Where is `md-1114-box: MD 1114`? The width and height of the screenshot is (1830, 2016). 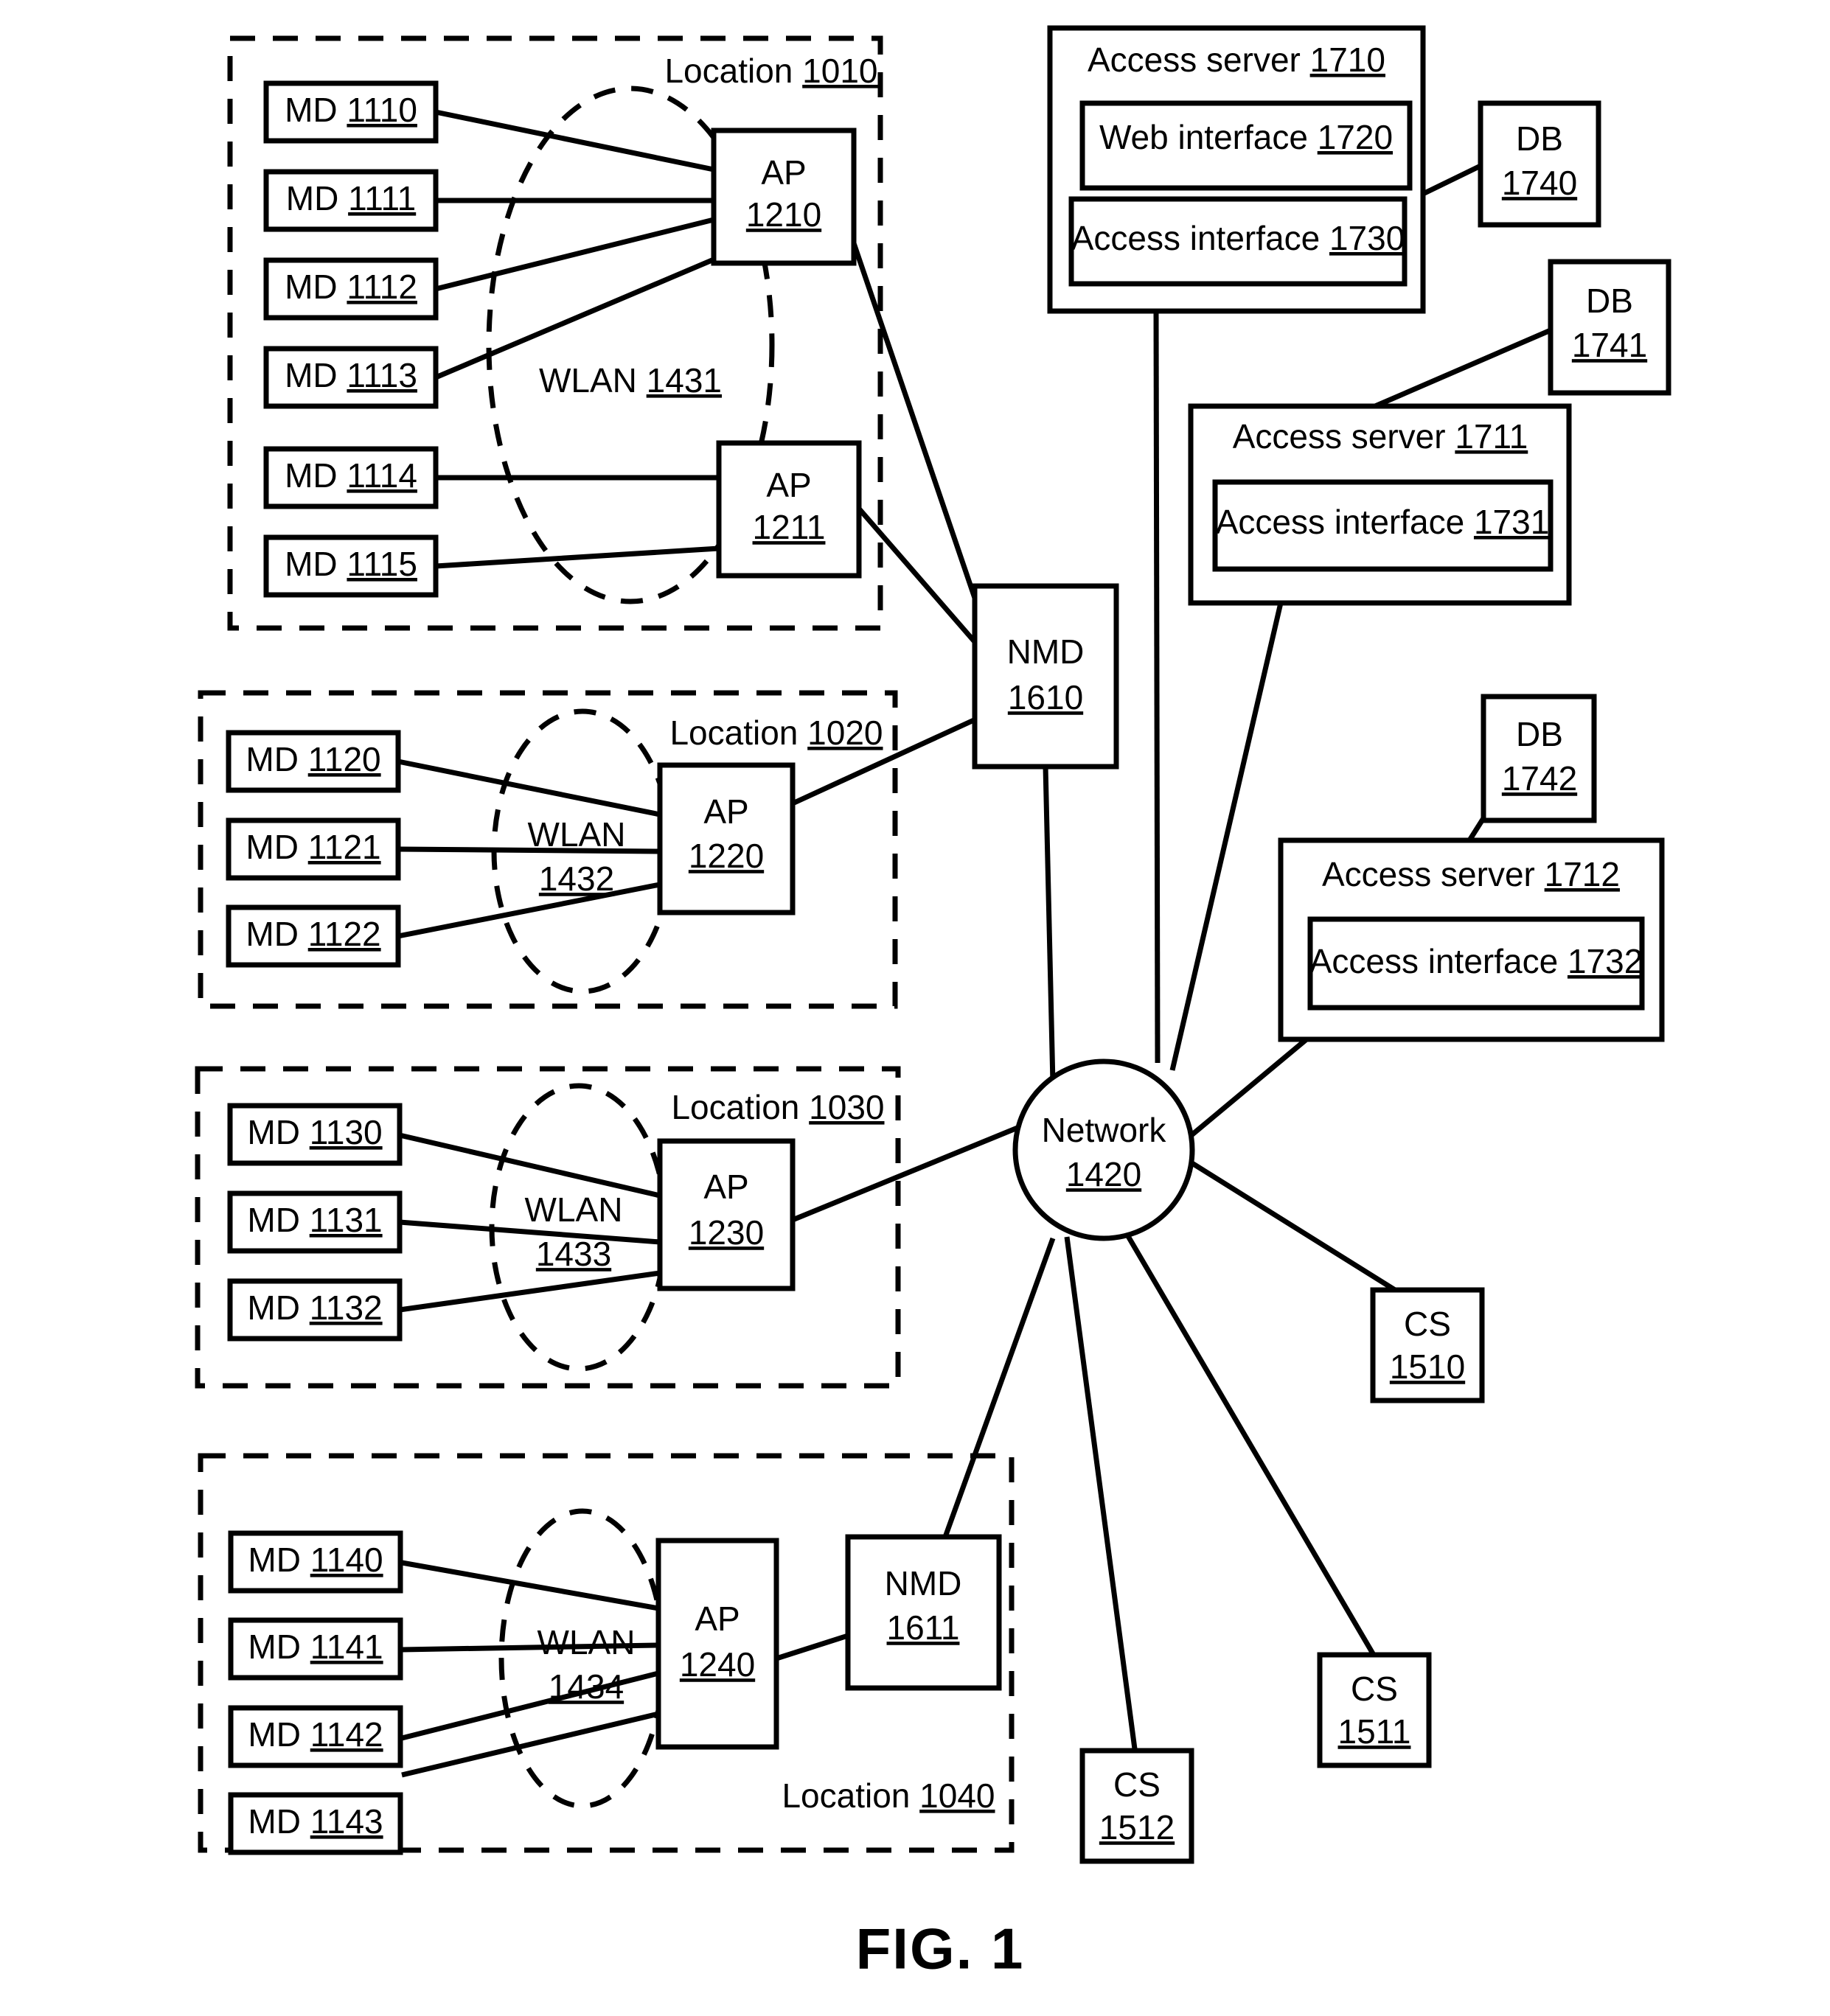 md-1114-box: MD 1114 is located at coordinates (351, 477).